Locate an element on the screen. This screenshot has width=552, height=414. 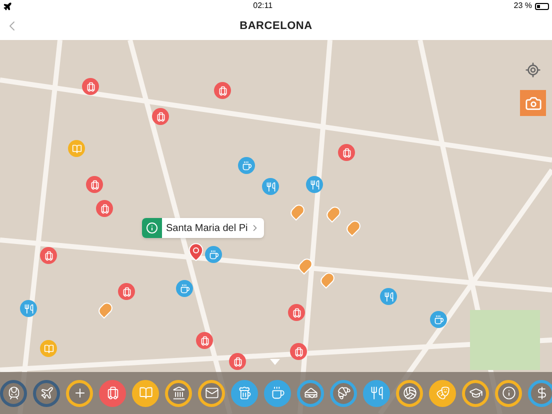
columns-building-icon is located at coordinates (179, 393).